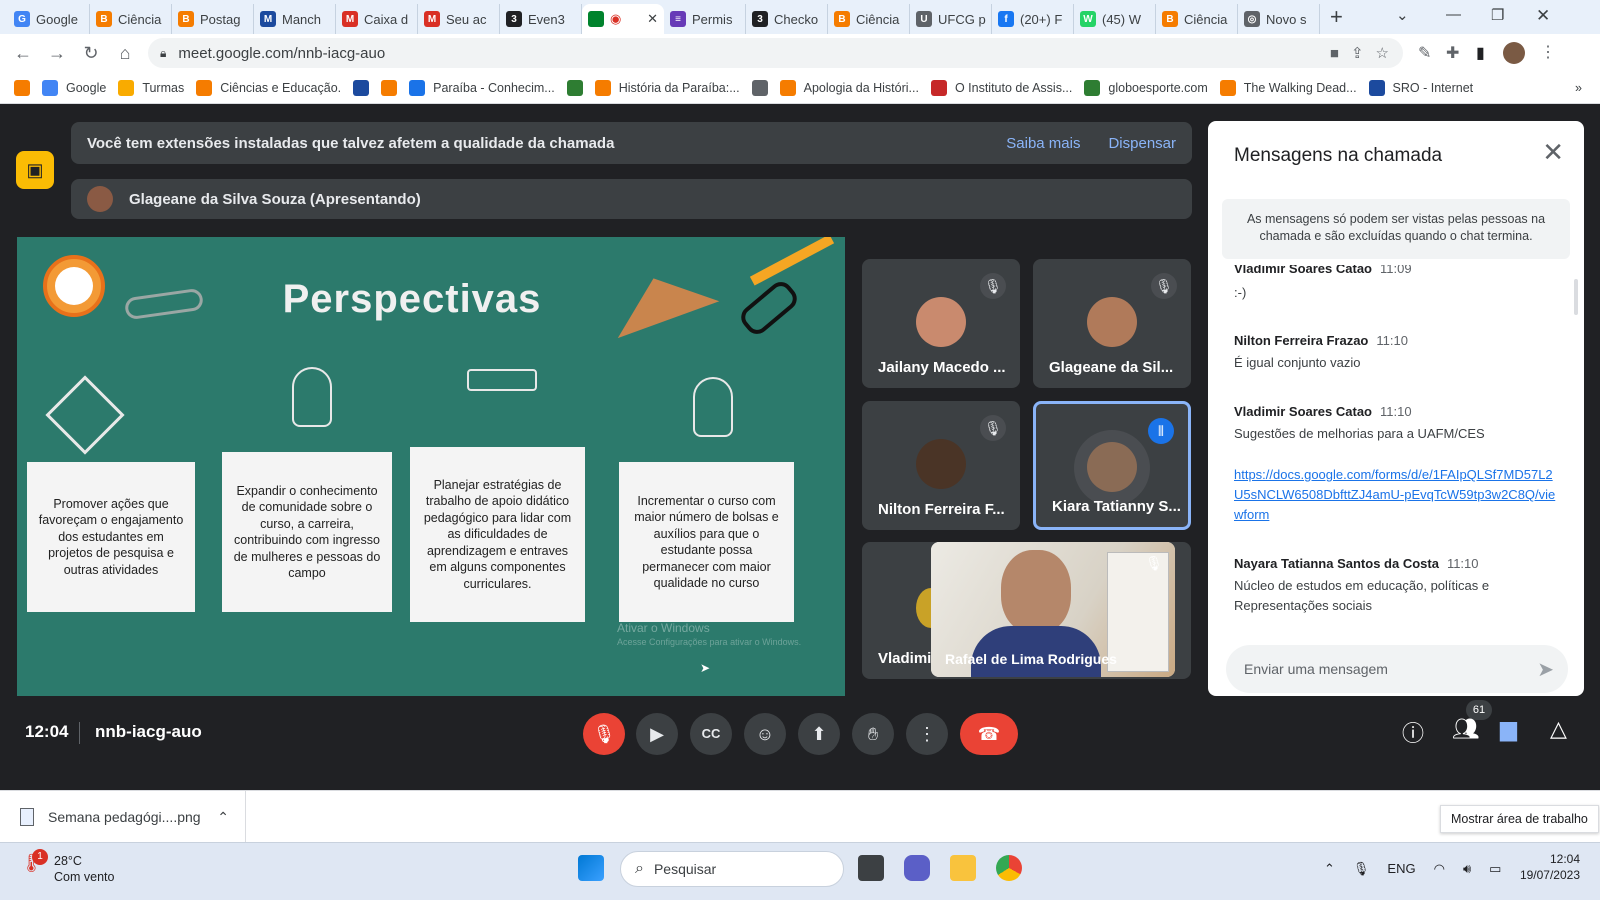 This screenshot has height=900, width=1600. Describe the element at coordinates (775, 53) in the screenshot. I see `address-bar: 🔒︎ meet.google.com/nnb-iacg-auo ■ ⇪ ☆` at that location.